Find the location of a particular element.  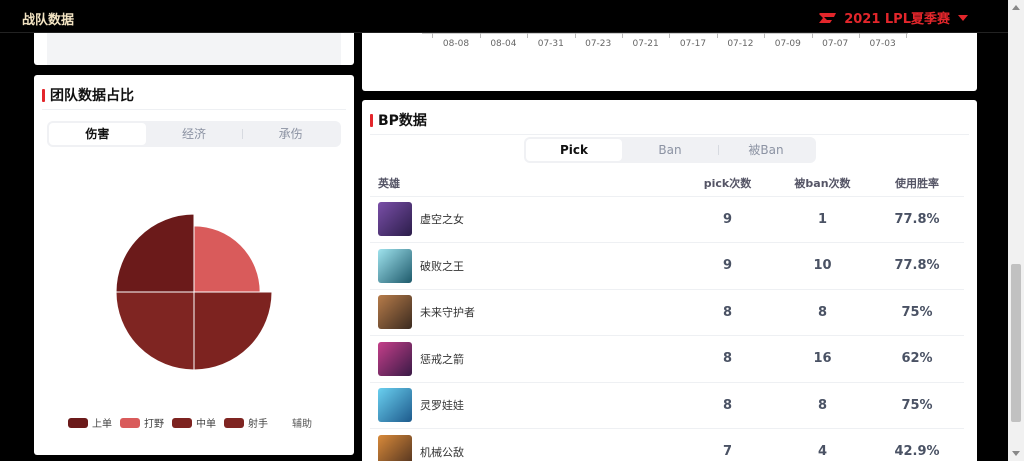

page-title: 战队数据 is located at coordinates (48, 20).